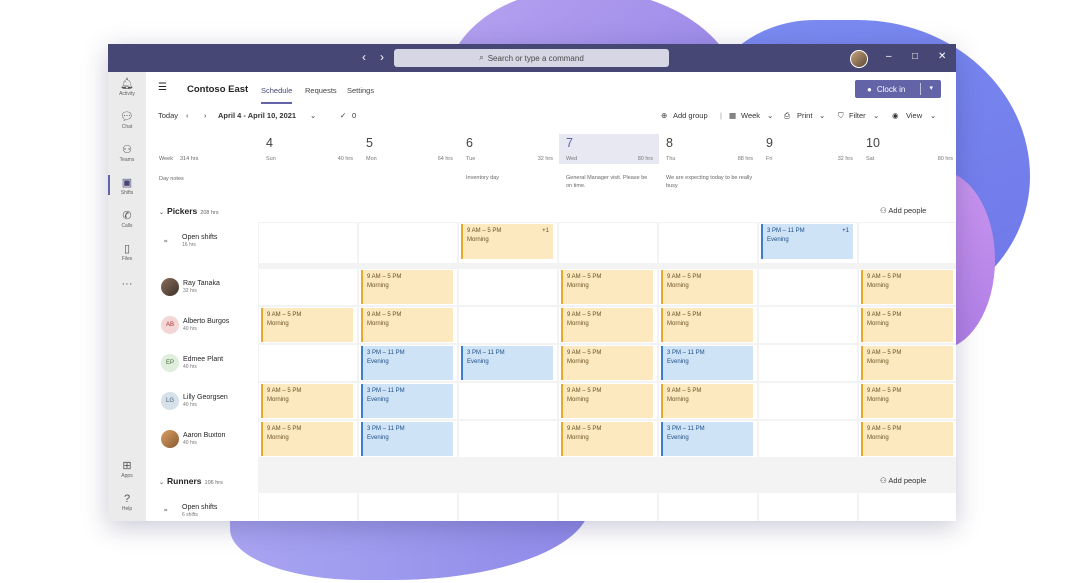  Describe the element at coordinates (804, 115) in the screenshot. I see `print-button: Print` at that location.